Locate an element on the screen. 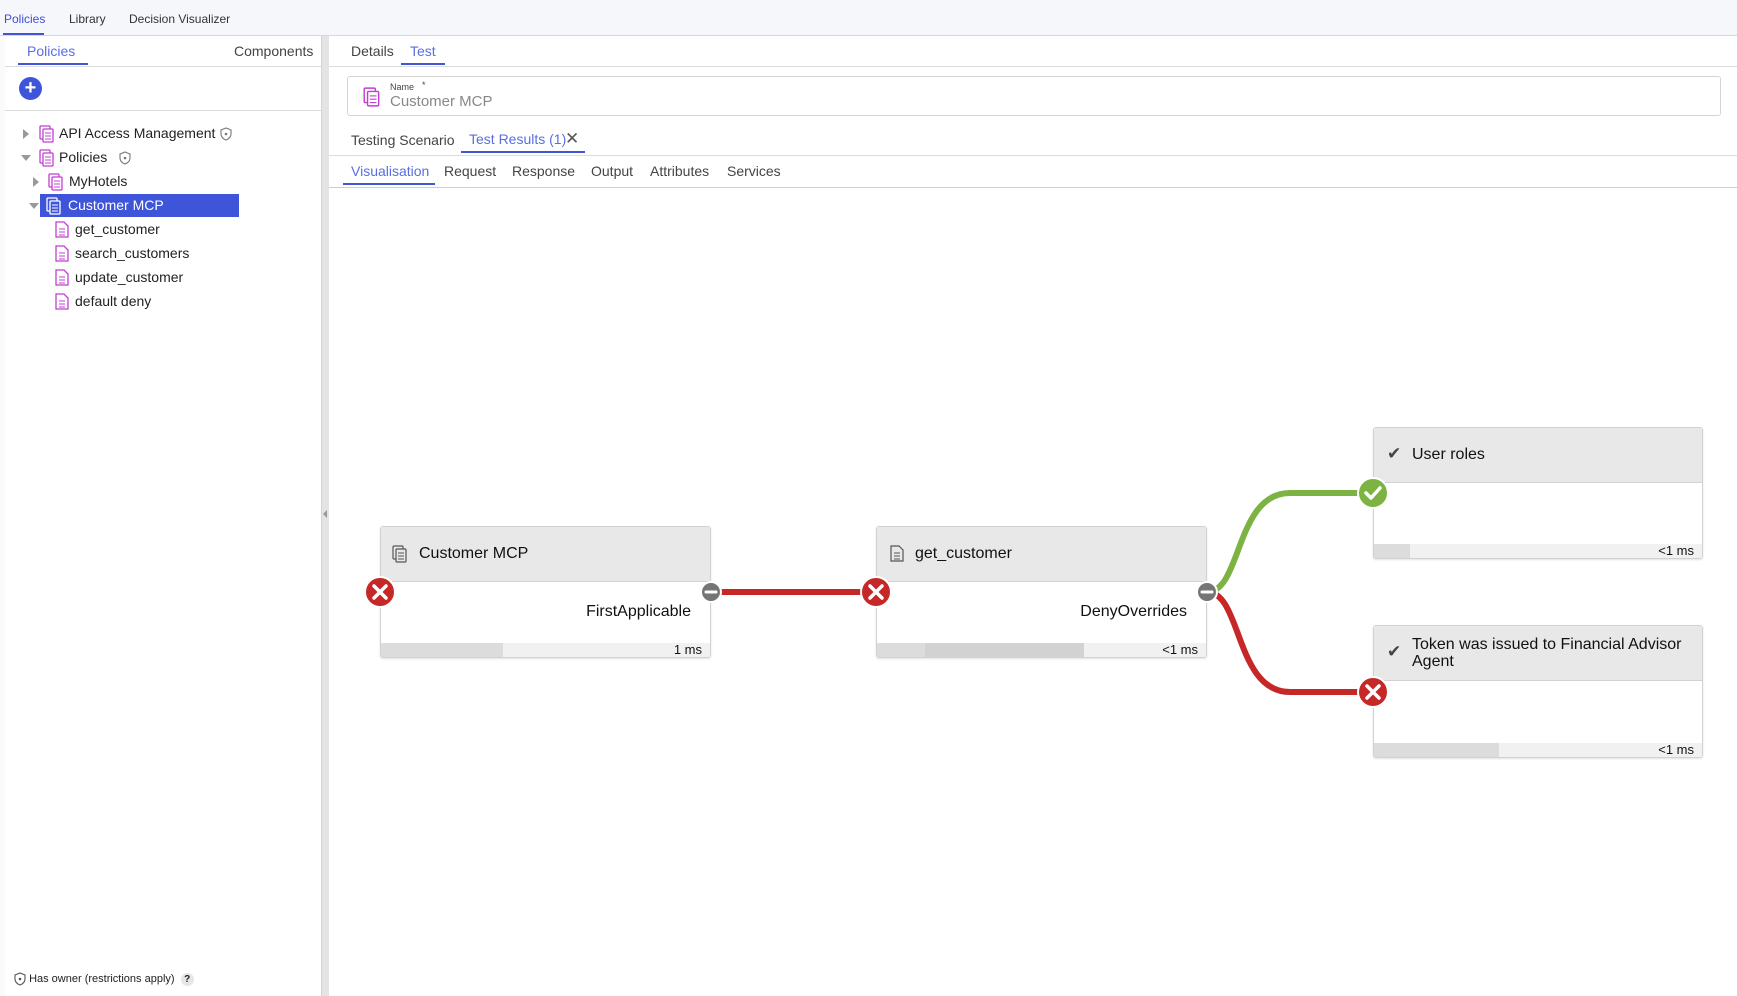  node-customer-mcp: Customer MCP FirstApplicable 1 ms is located at coordinates (545, 592).